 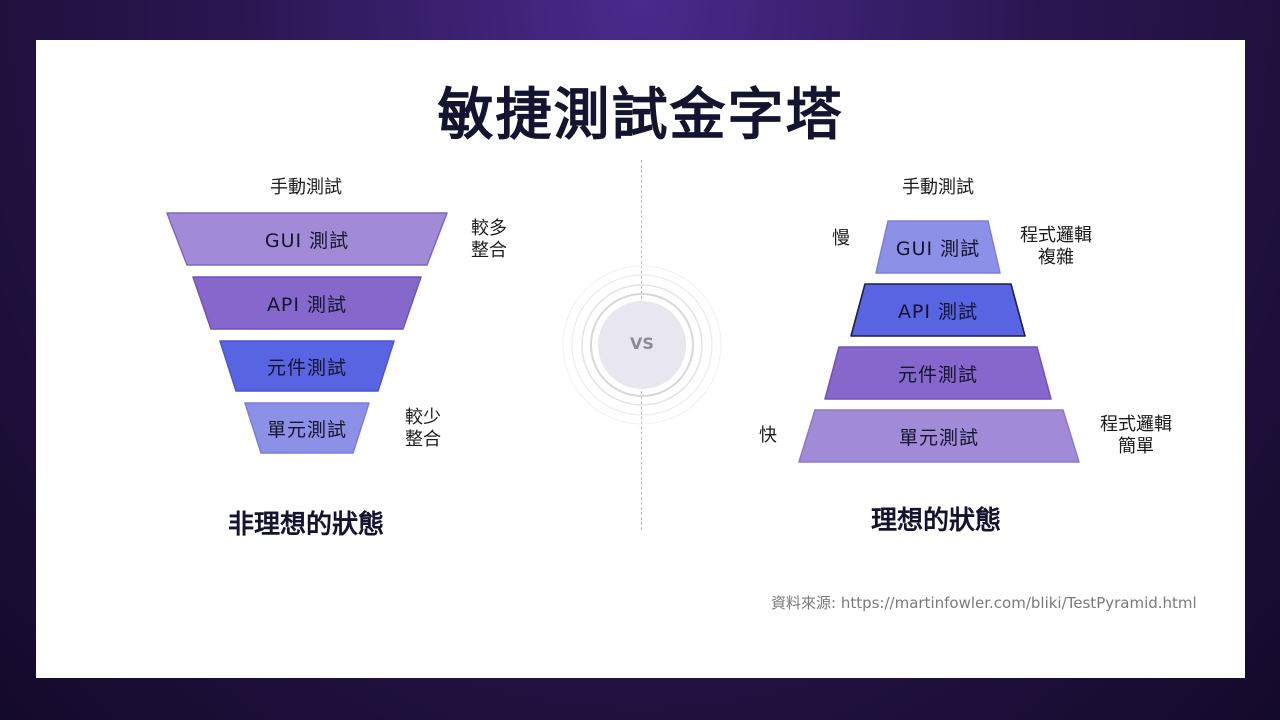 I want to click on right-state-caption: 理想的狀態, so click(x=935, y=521).